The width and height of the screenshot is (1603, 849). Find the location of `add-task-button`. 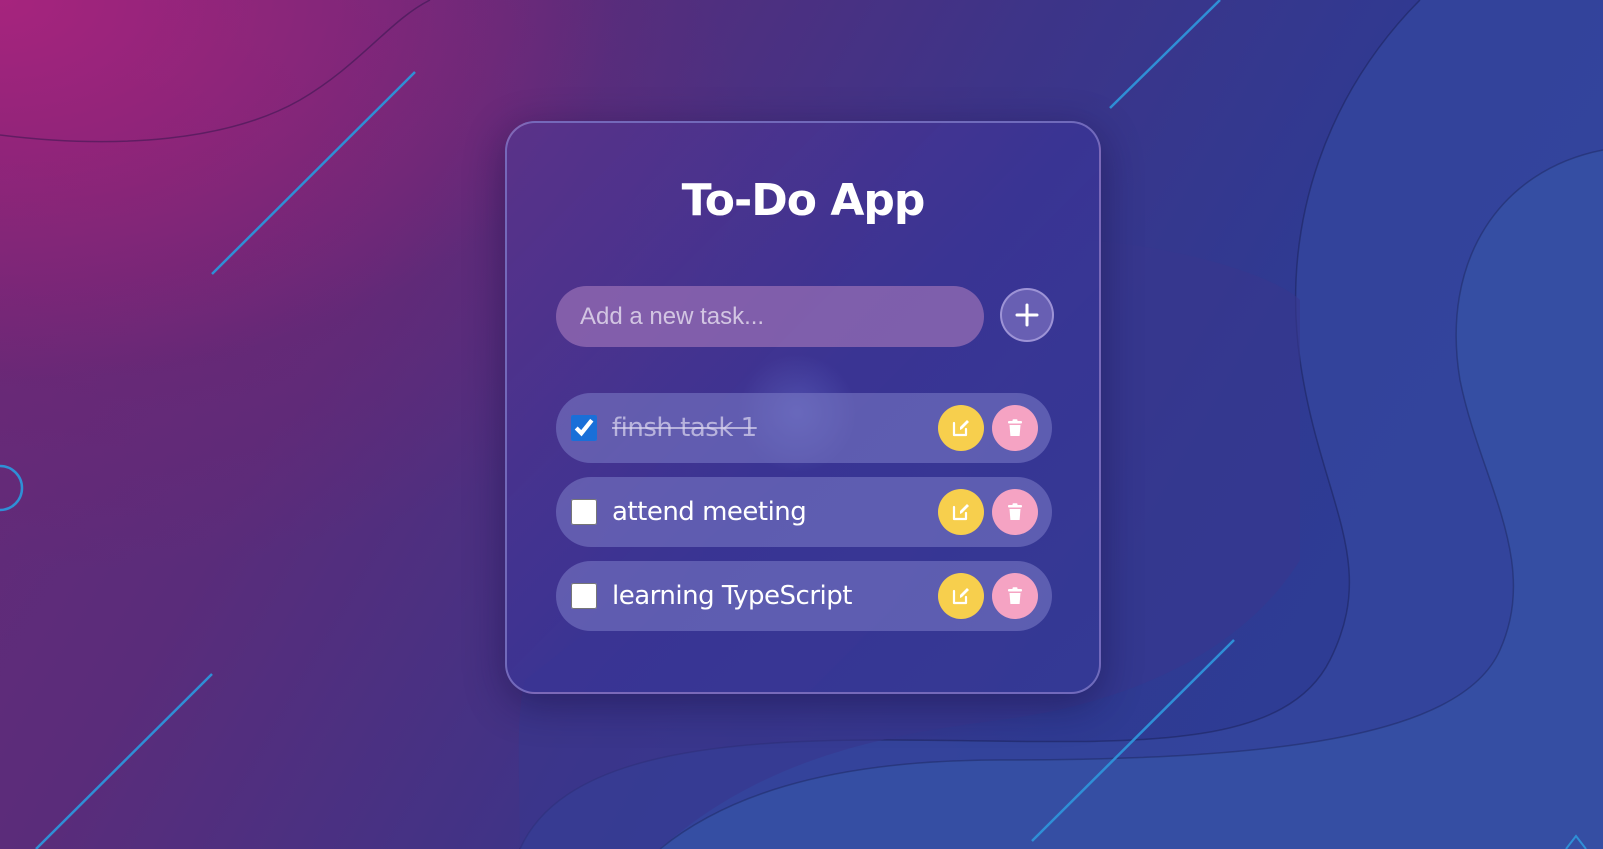

add-task-button is located at coordinates (1027, 315).